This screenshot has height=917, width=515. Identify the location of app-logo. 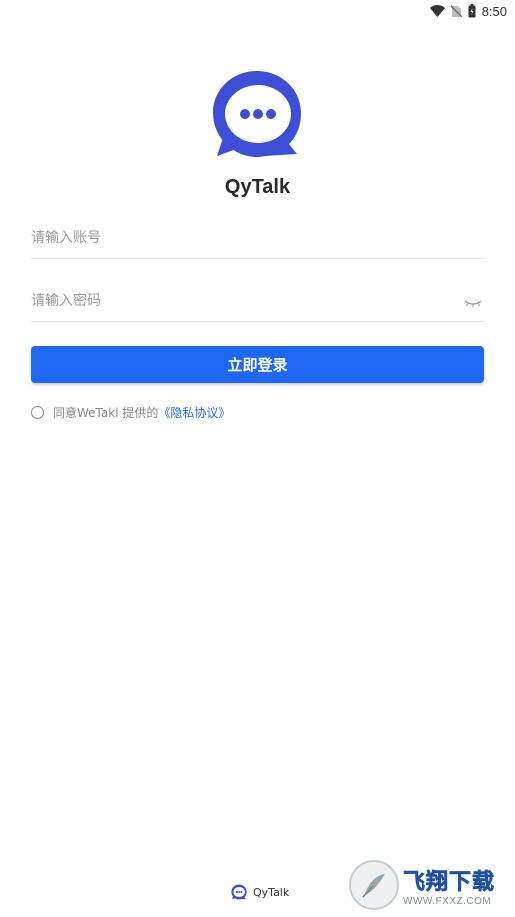
(257, 114).